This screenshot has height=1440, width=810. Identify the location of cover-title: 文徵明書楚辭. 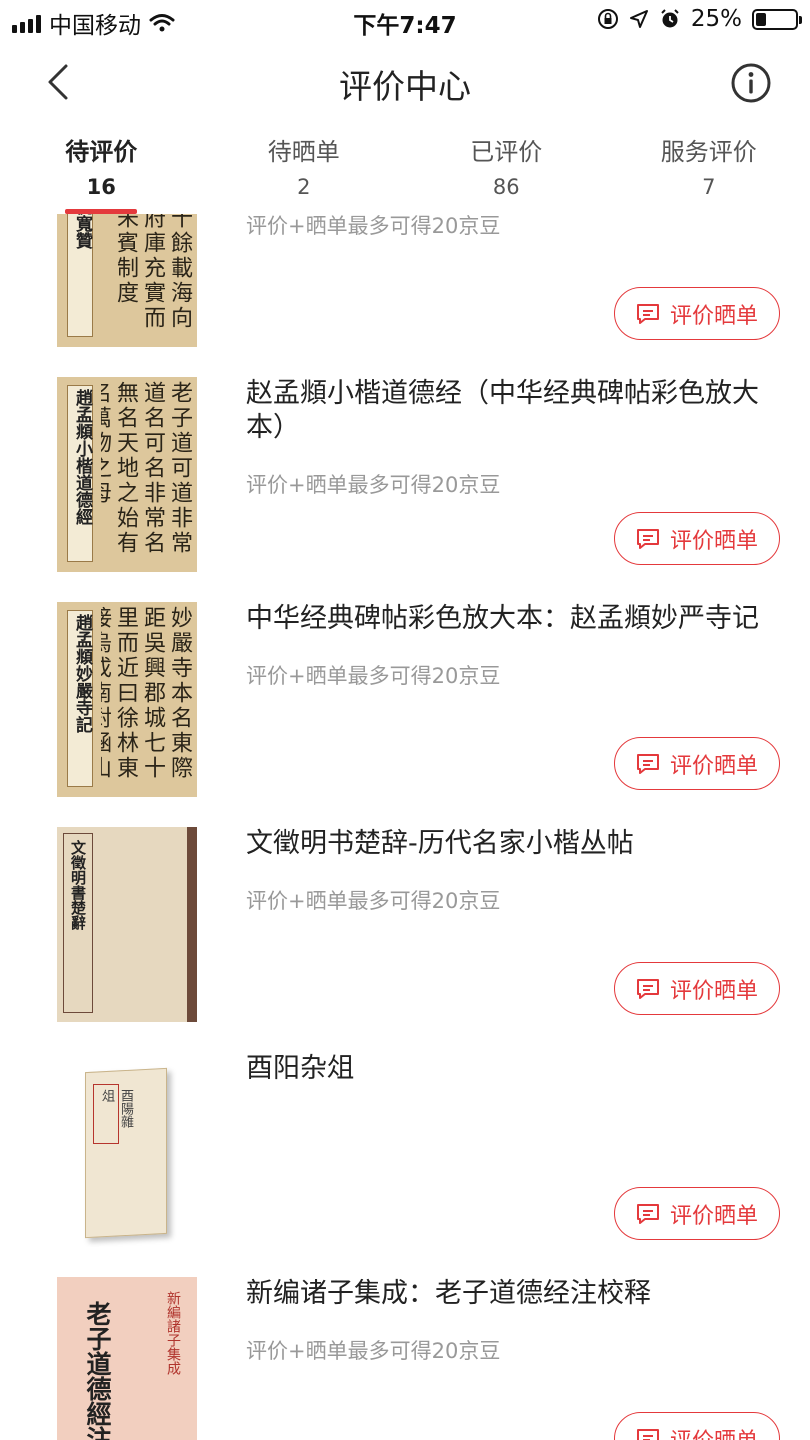
(78, 885).